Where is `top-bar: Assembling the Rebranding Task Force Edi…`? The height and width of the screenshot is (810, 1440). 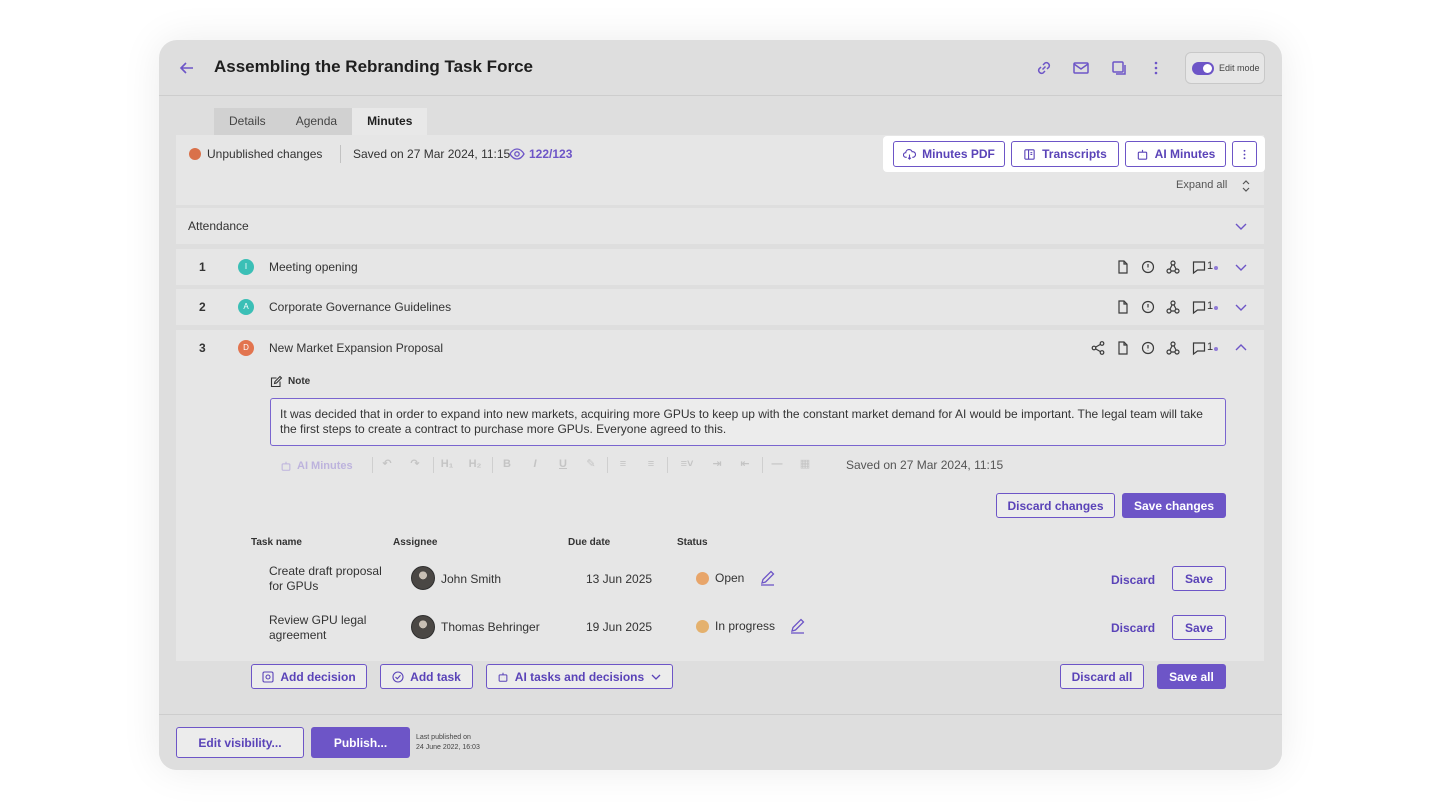
top-bar: Assembling the Rebranding Task Force Edi… is located at coordinates (720, 68).